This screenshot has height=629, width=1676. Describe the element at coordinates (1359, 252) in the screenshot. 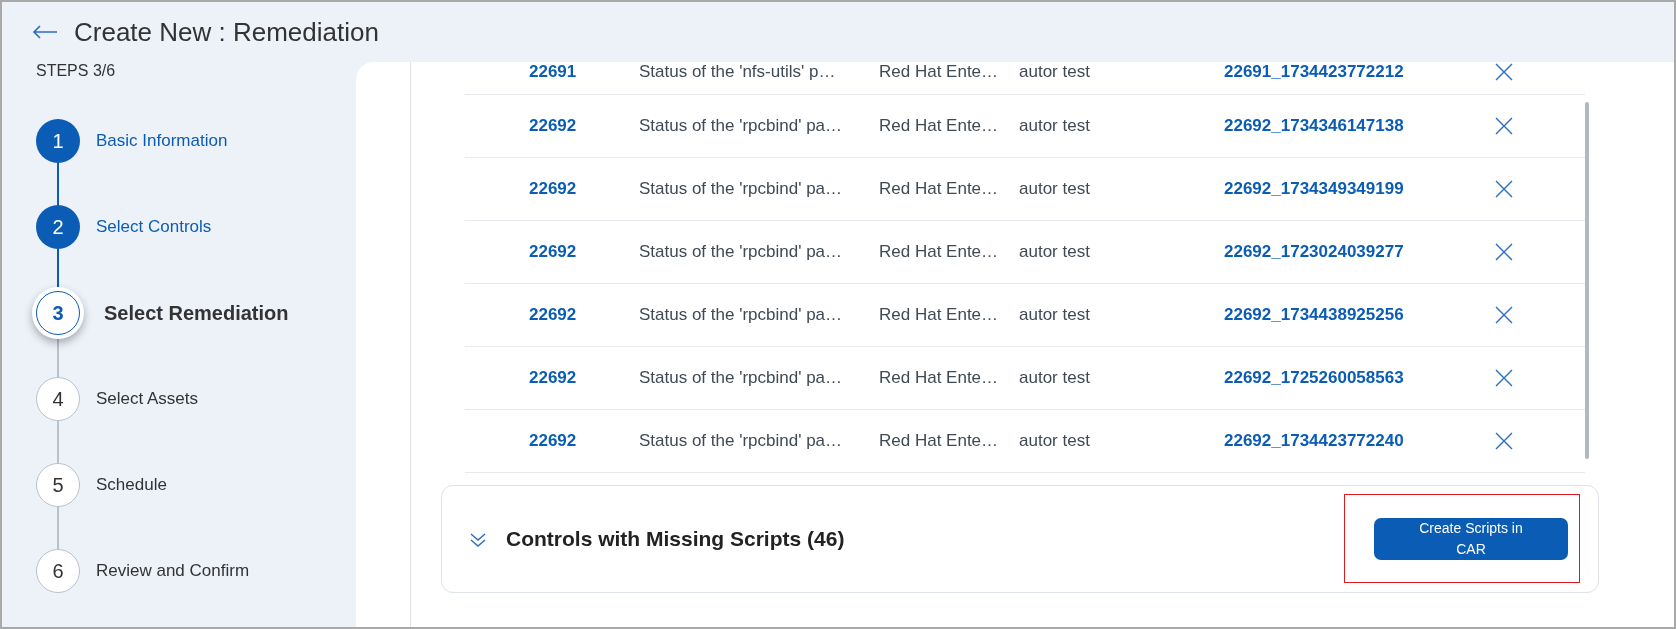

I see `script-id-link: 22692_1723024039277` at that location.